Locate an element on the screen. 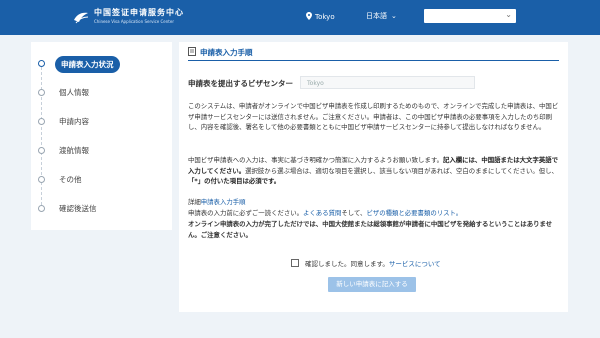 This screenshot has width=600, height=338. agree-checkbox is located at coordinates (295, 263).